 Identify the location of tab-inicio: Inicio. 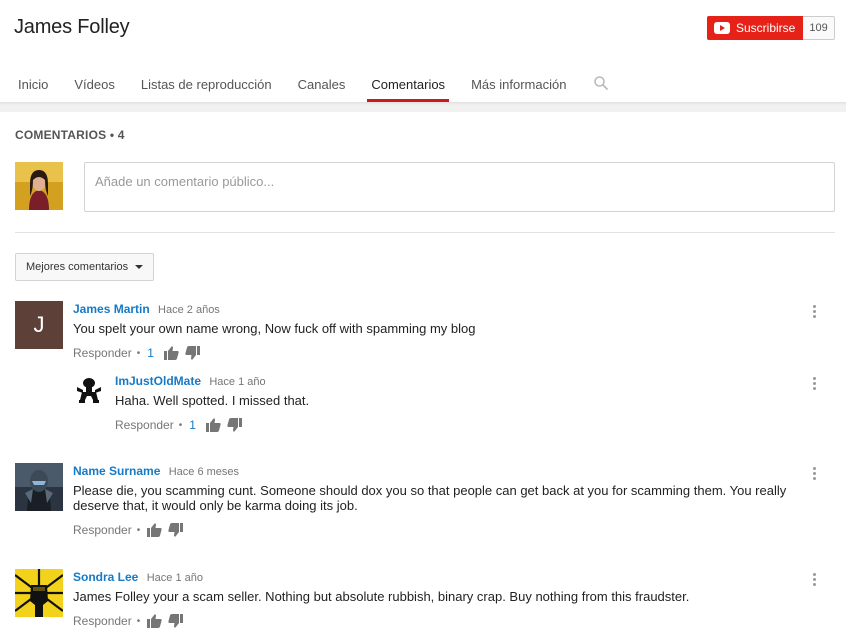
(33, 83).